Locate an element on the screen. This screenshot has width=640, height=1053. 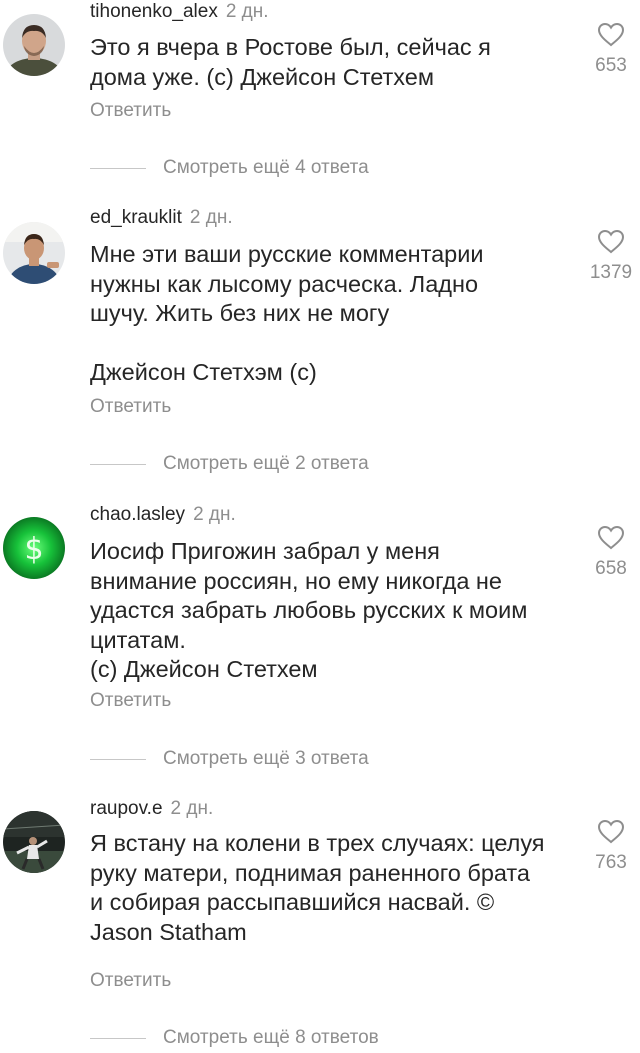
comment-header: raupov.e 2 дн. is located at coordinates (151, 809).